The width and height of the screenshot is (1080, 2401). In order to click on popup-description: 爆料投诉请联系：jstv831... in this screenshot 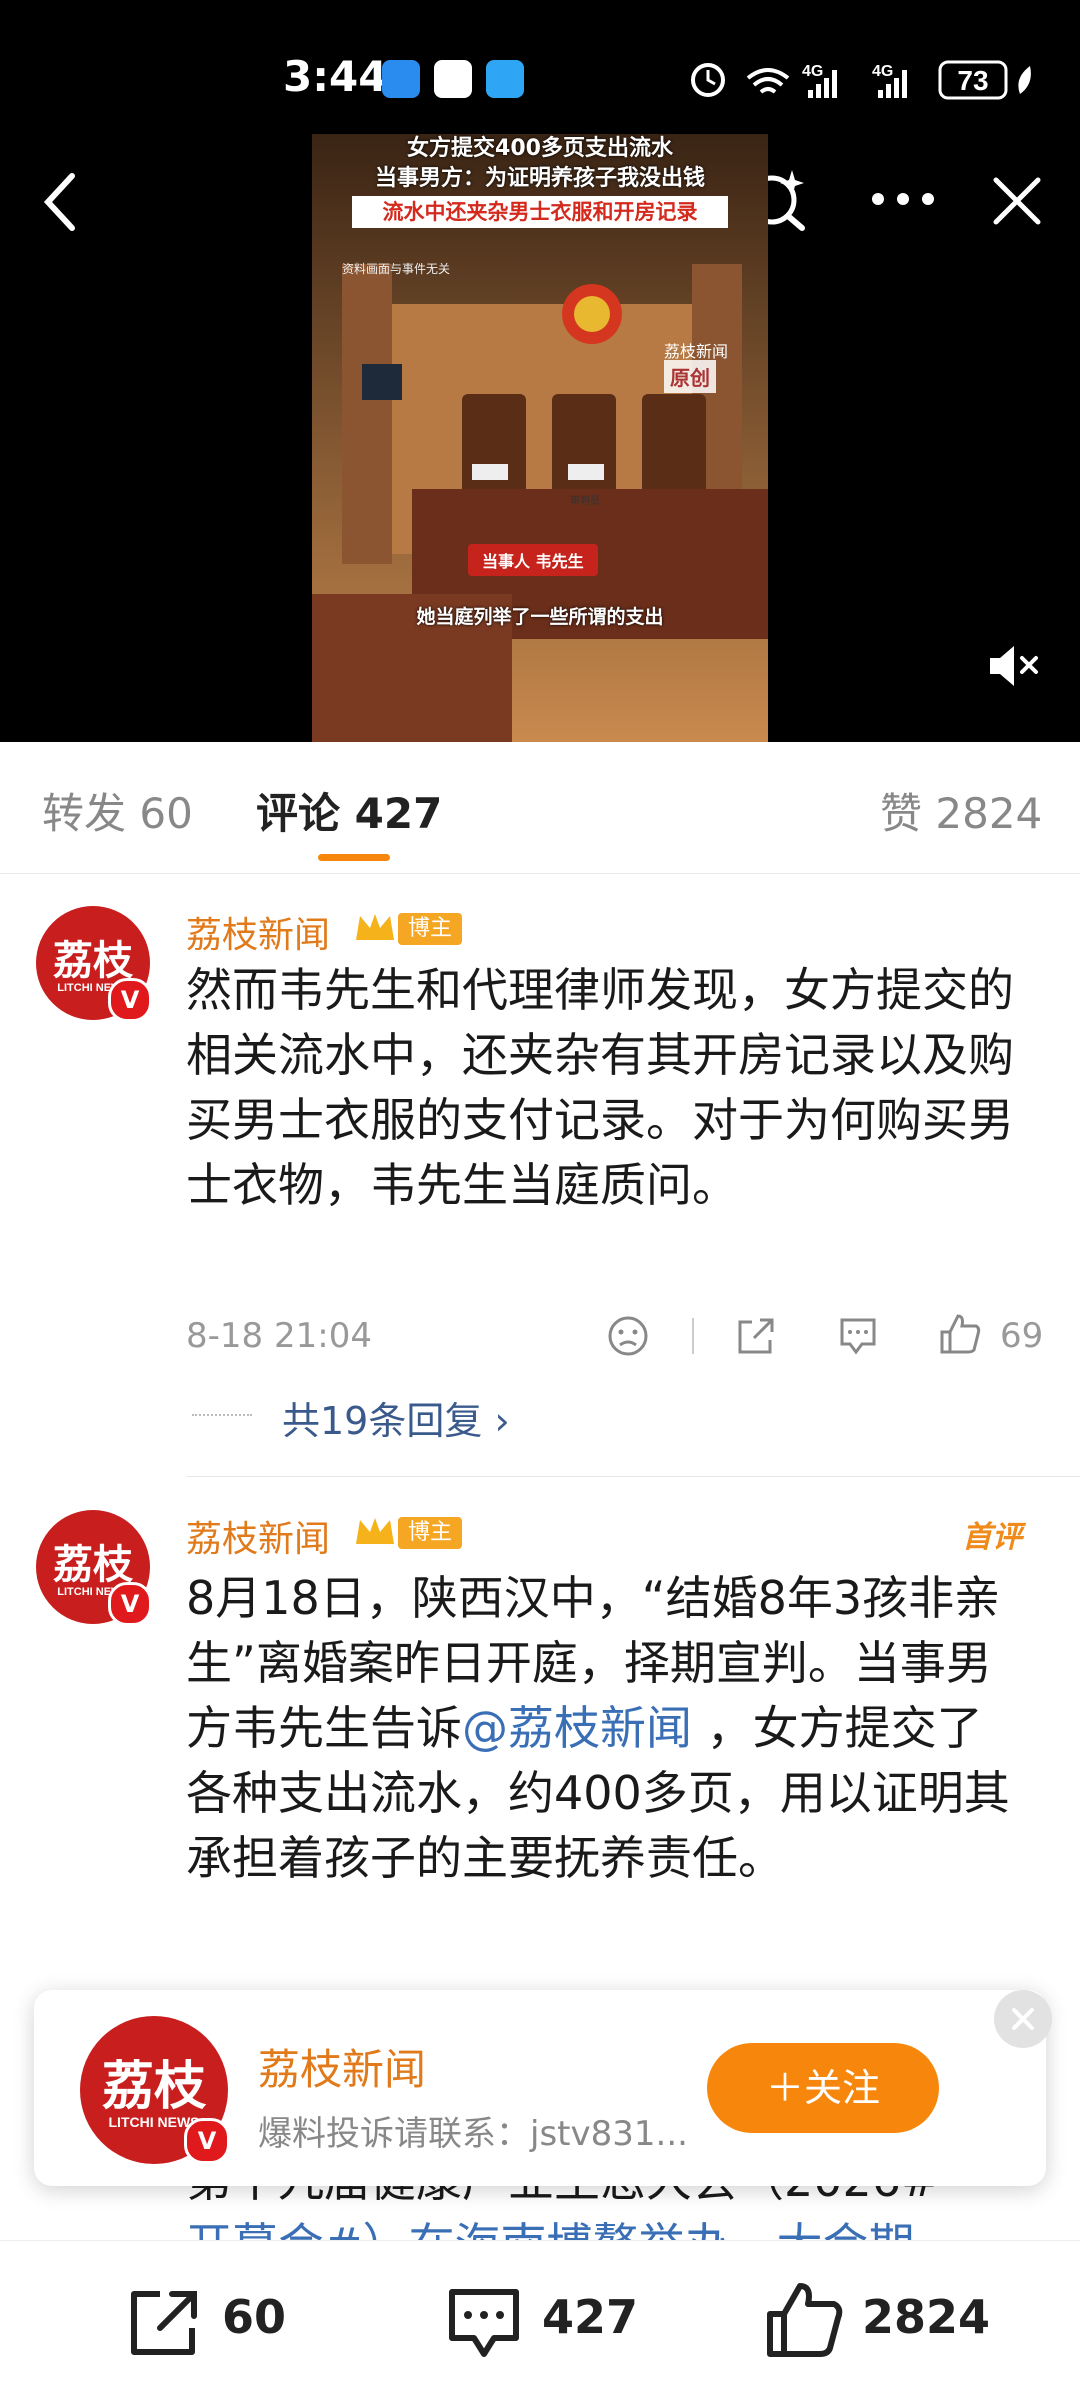, I will do `click(473, 2134)`.